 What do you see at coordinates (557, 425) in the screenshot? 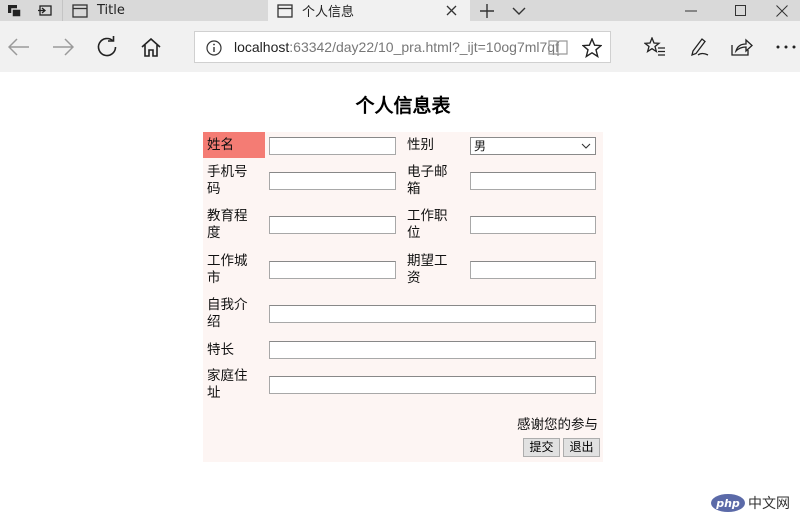
I see `thanks-text: 感谢您的参与` at bounding box center [557, 425].